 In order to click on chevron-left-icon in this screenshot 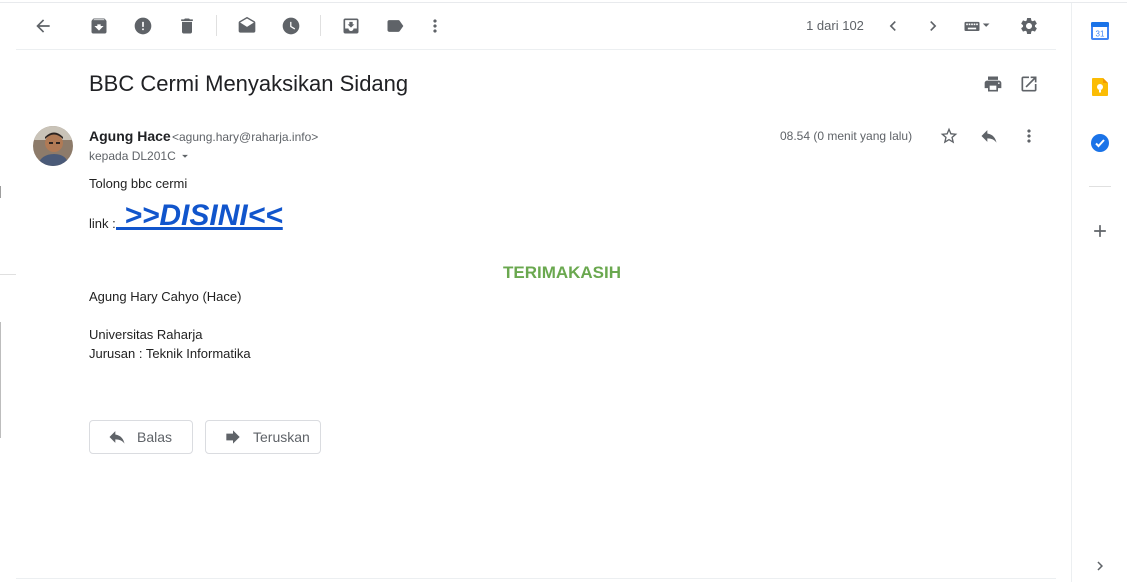, I will do `click(892, 26)`.